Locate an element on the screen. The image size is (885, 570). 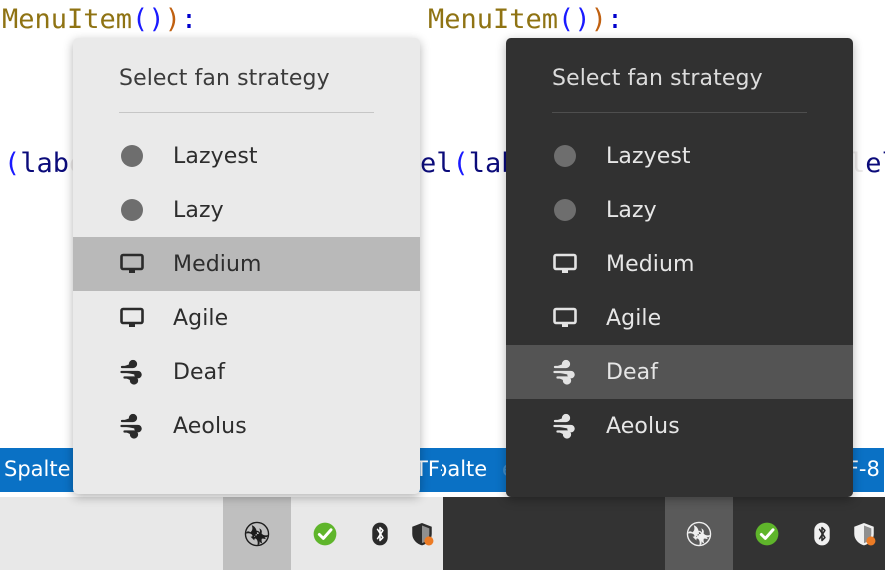
status-column-label: Spalte is located at coordinates (37, 469).